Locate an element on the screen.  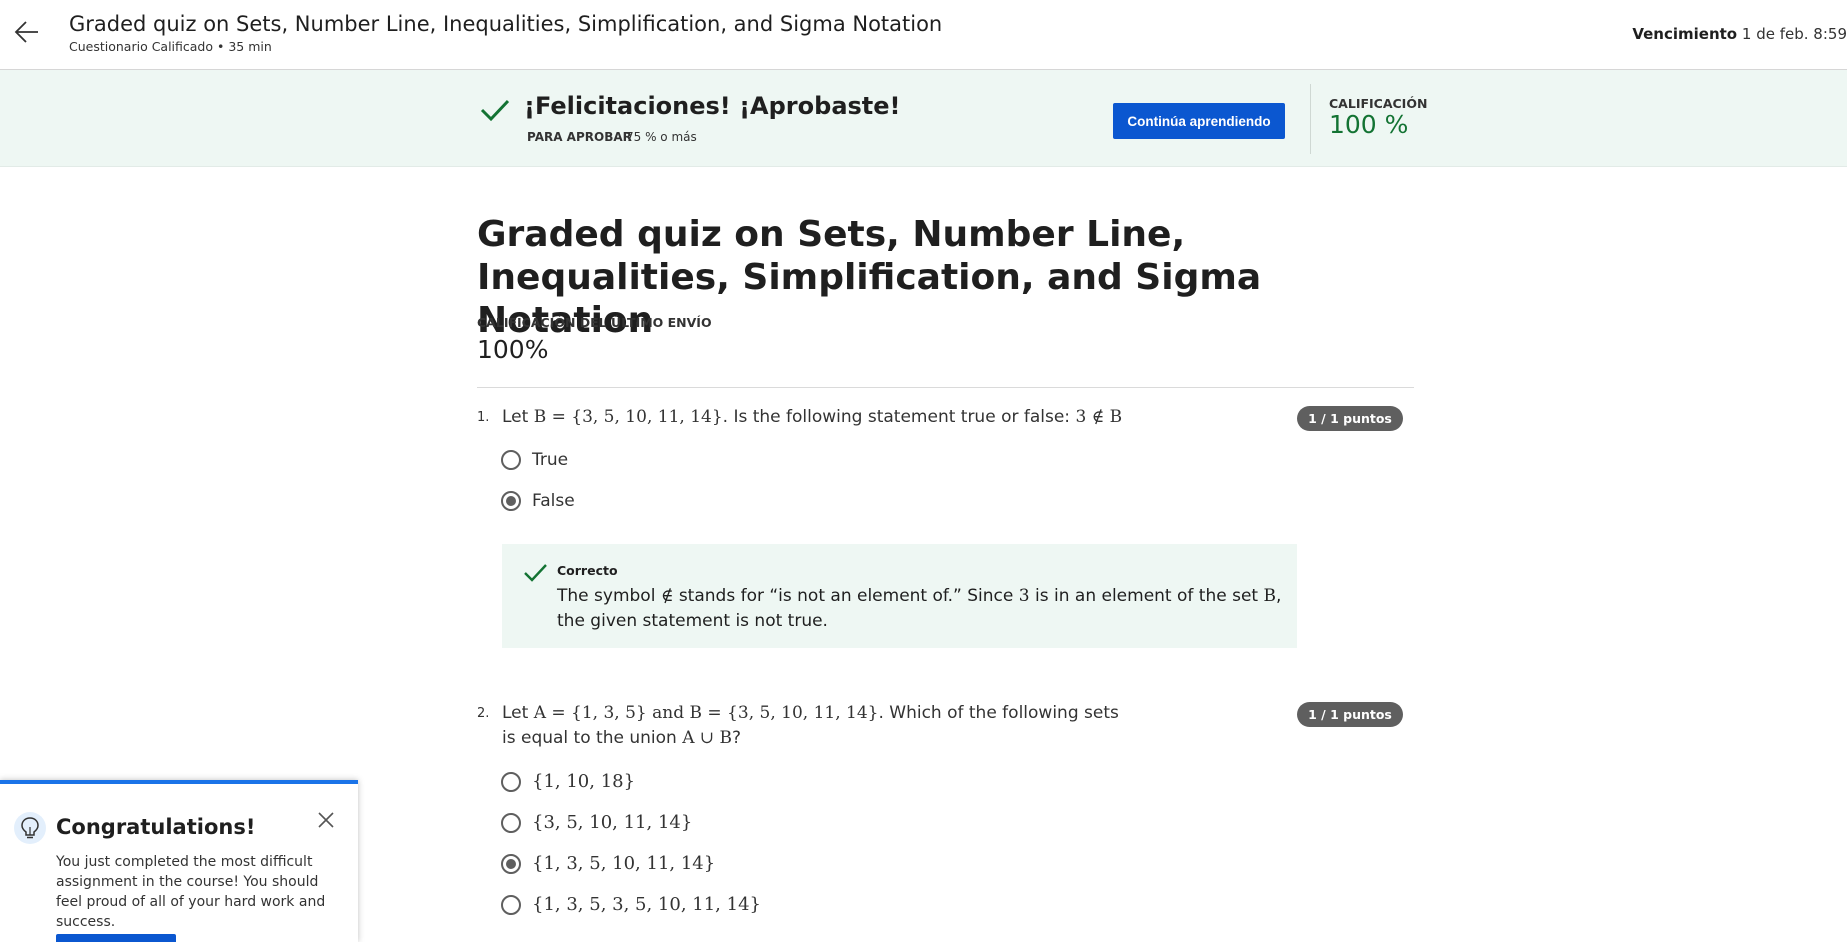
math-expression: ∉ is located at coordinates (667, 596).